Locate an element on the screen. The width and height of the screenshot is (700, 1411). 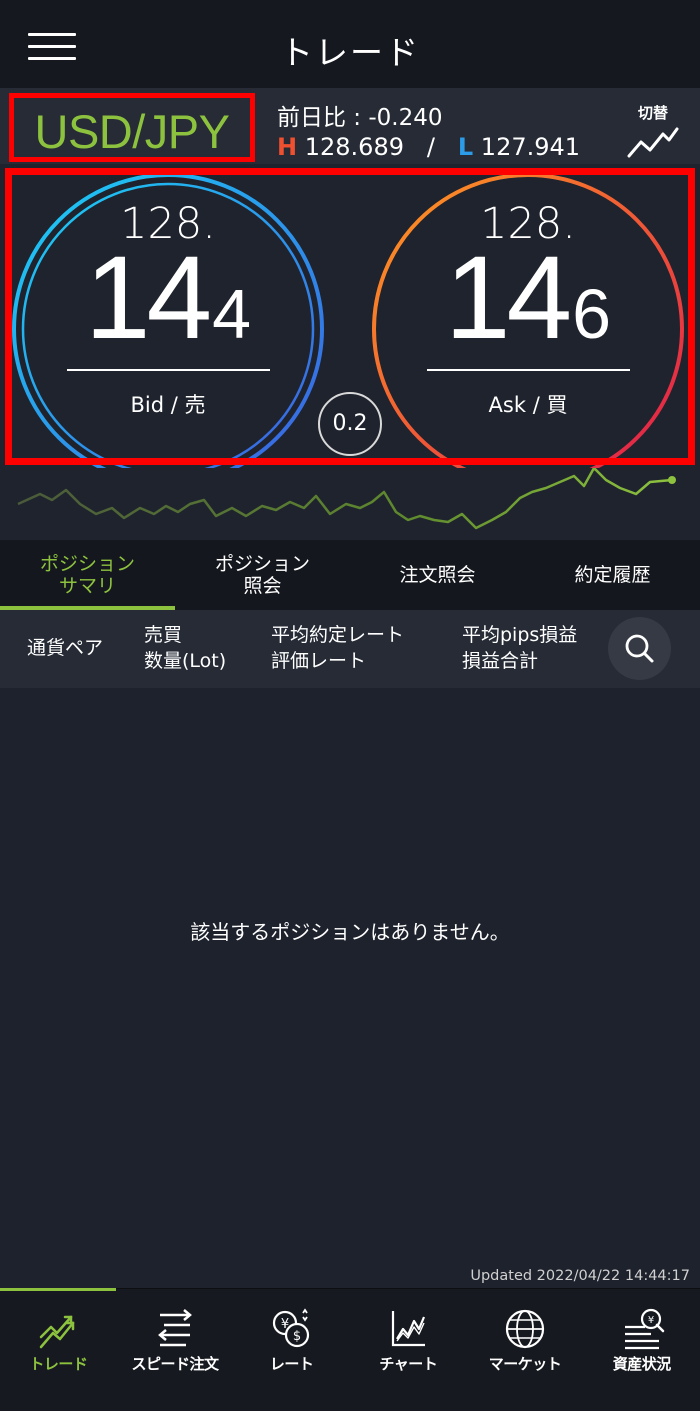
ask-divider is located at coordinates (528, 370).